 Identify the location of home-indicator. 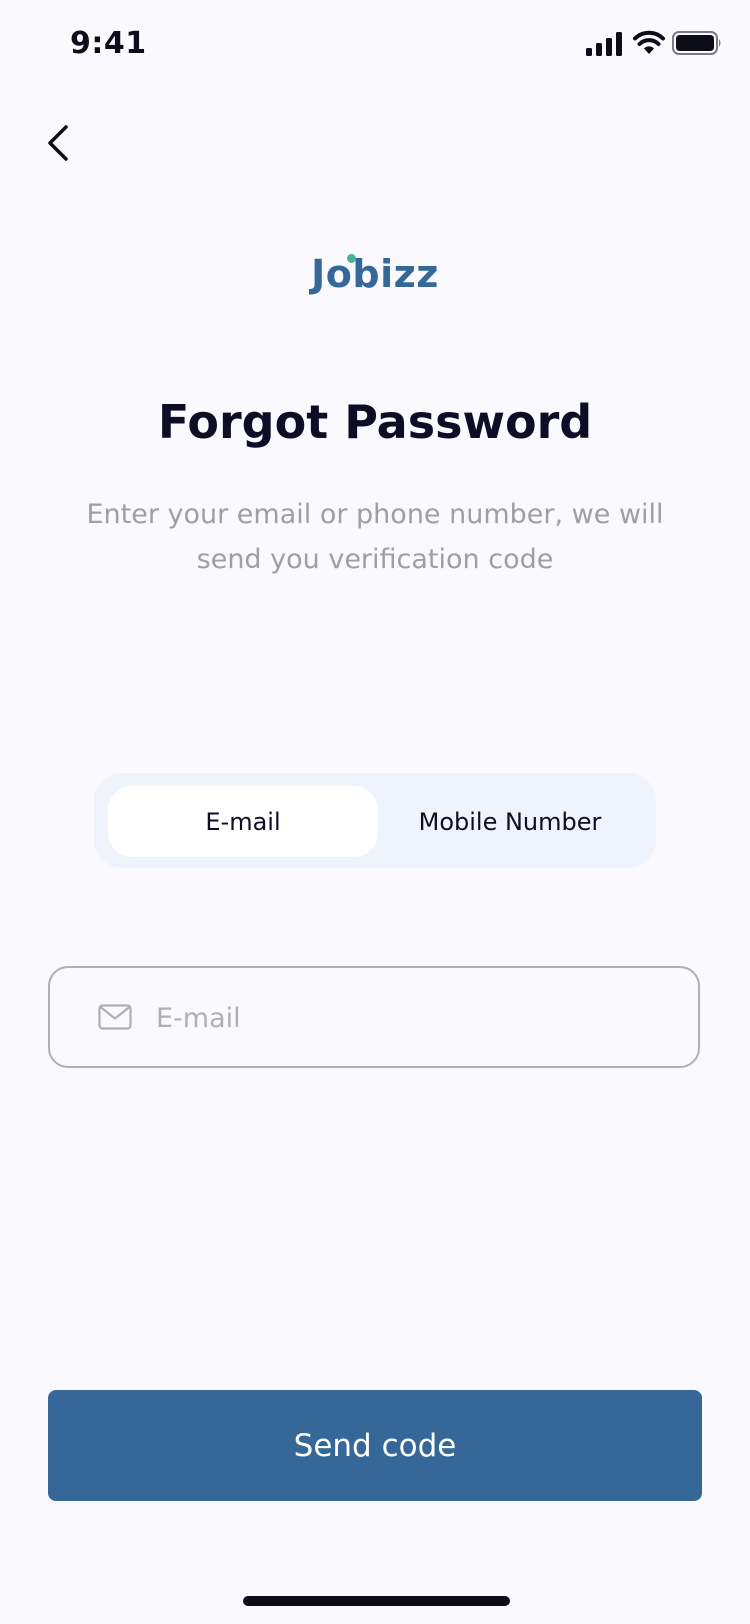
(376, 1601).